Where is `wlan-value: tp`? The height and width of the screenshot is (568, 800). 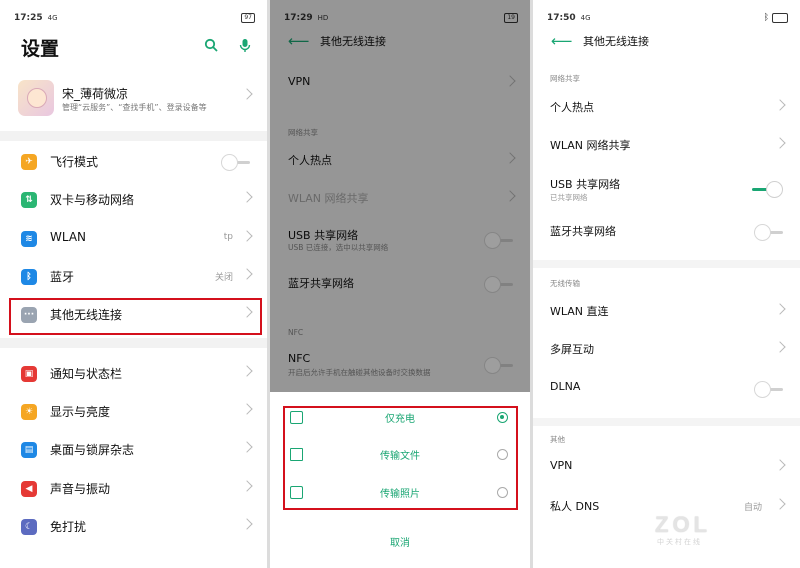
wlan-value: tp is located at coordinates (228, 237).